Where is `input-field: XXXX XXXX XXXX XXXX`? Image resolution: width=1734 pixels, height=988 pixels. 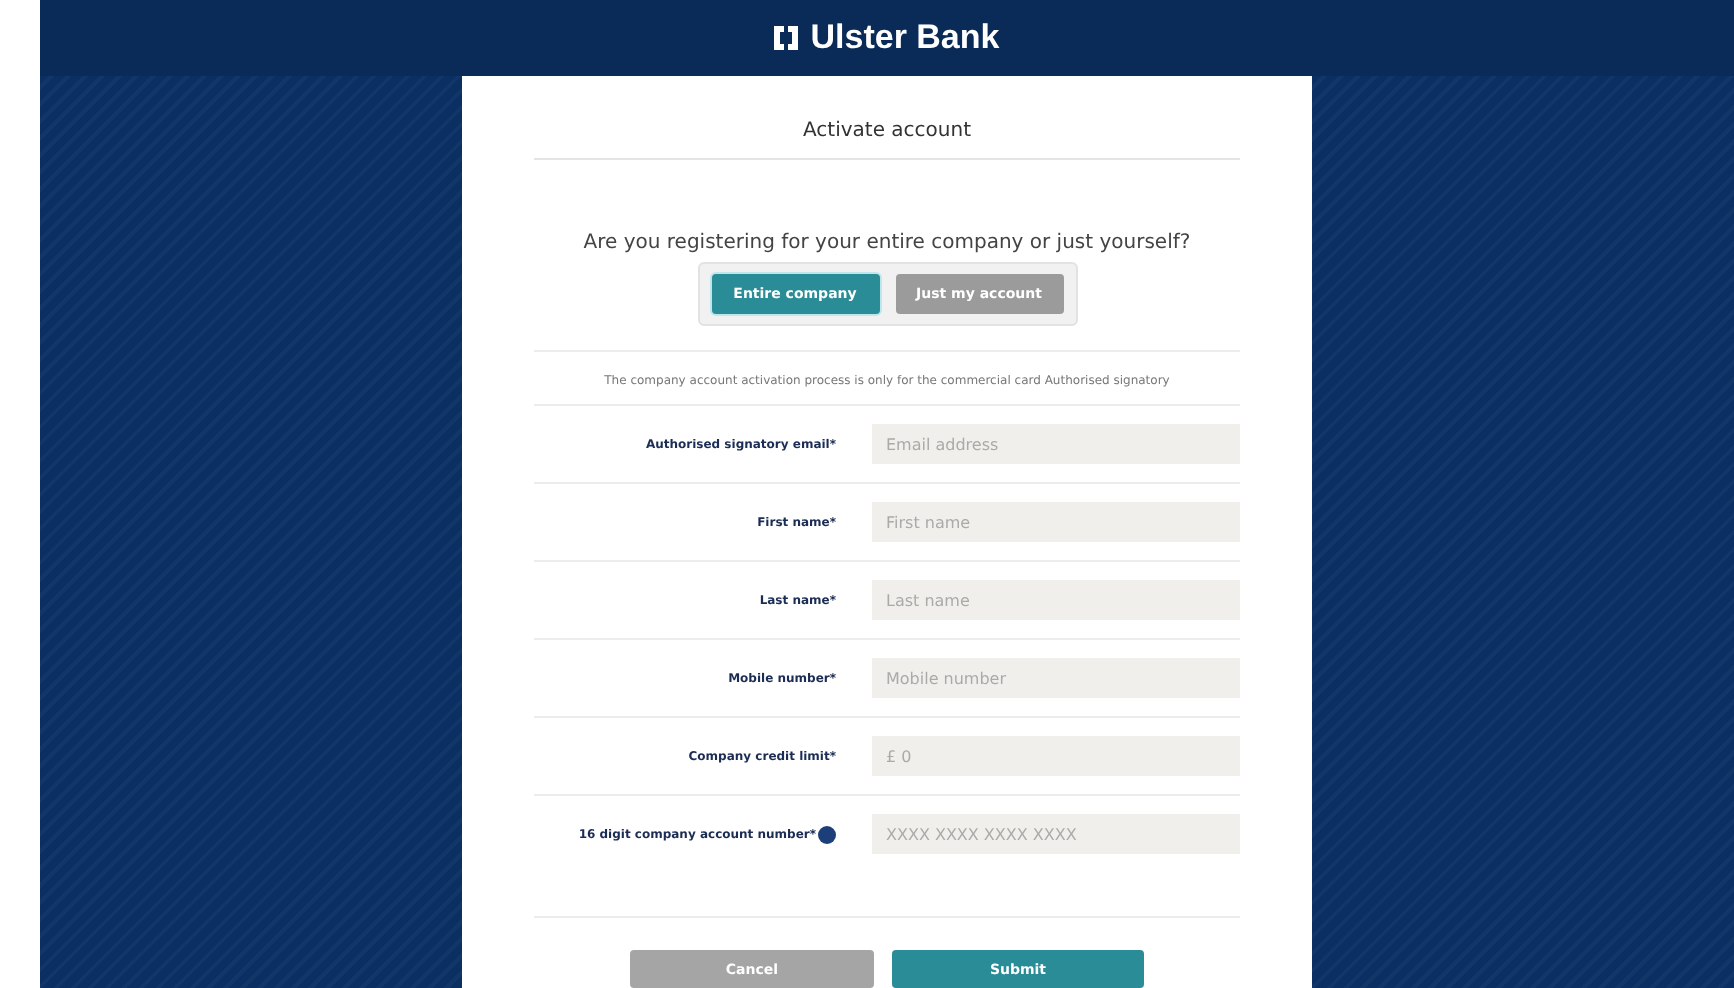 input-field: XXXX XXXX XXXX XXXX is located at coordinates (1056, 834).